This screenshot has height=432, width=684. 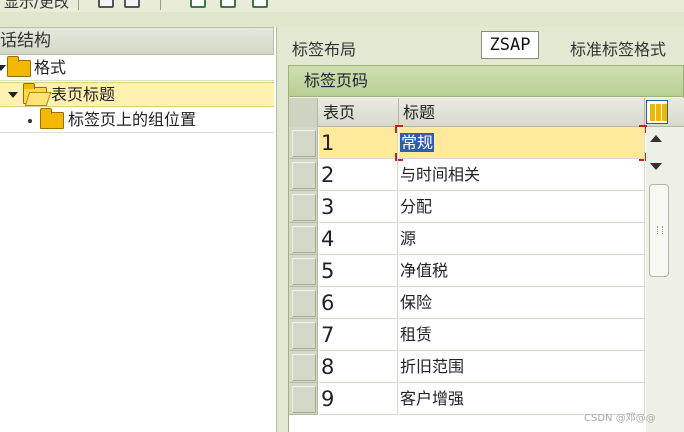 What do you see at coordinates (137, 68) in the screenshot?
I see `tree-item-format: 格式` at bounding box center [137, 68].